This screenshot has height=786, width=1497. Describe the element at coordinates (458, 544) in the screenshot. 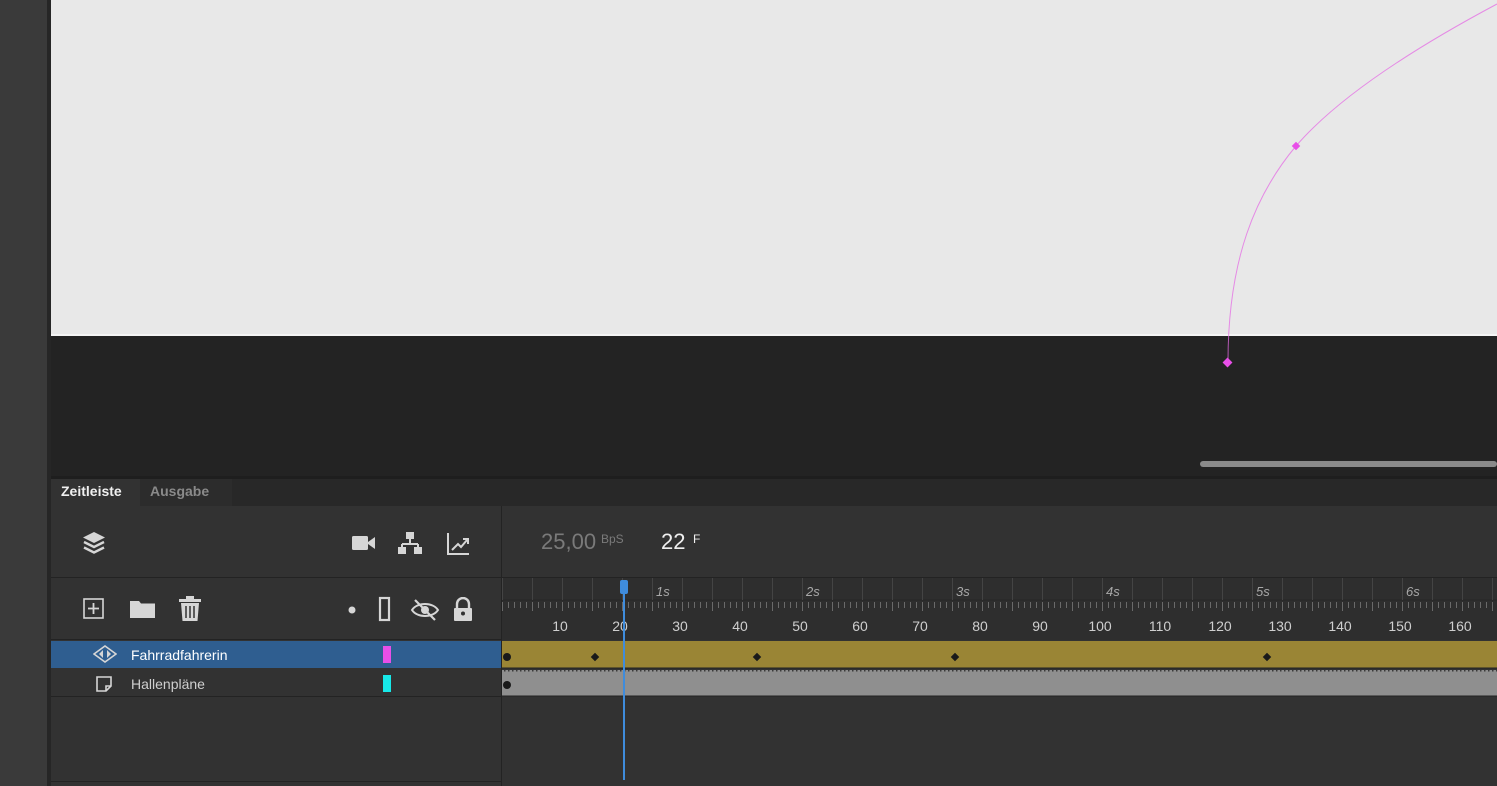

I see `easing-graph-icon` at that location.